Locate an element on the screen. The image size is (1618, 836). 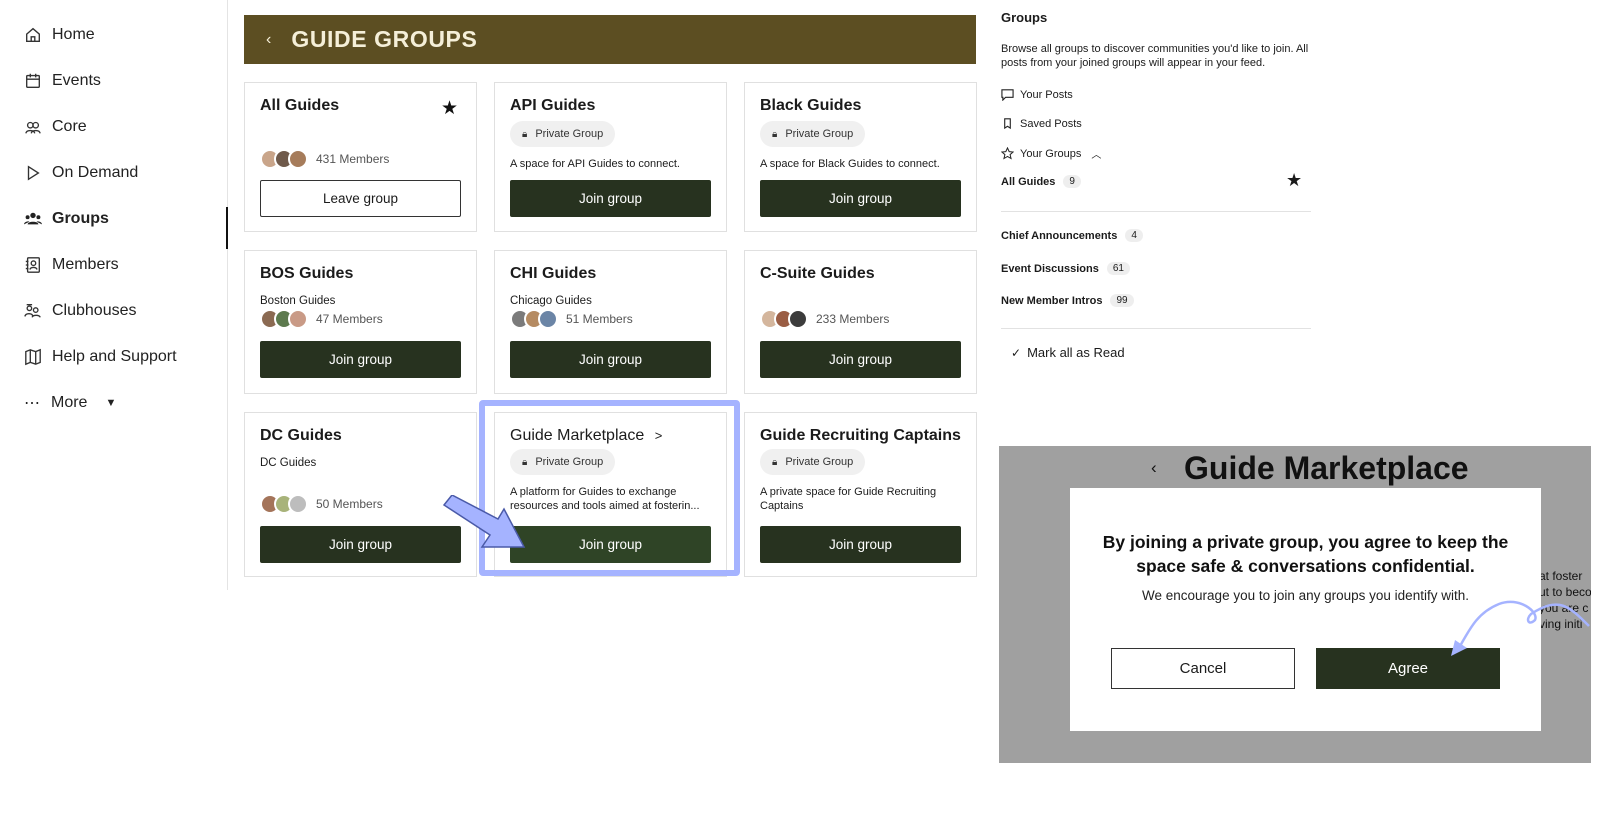
play-icon is located at coordinates (33, 173).